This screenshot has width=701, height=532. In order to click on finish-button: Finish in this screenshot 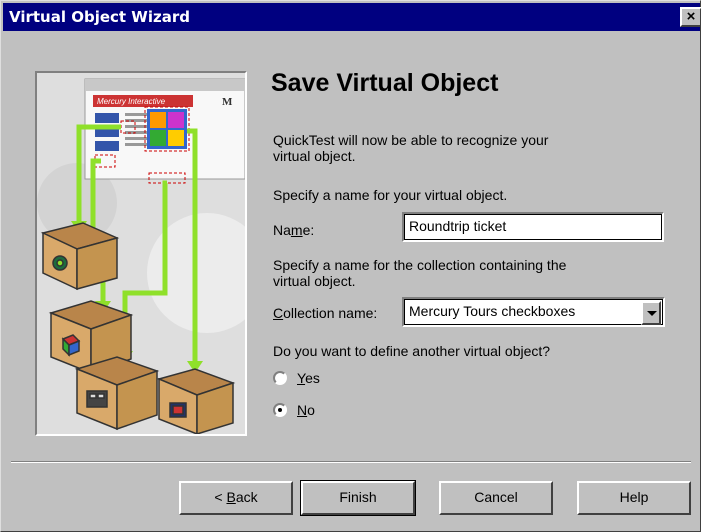, I will do `click(358, 498)`.